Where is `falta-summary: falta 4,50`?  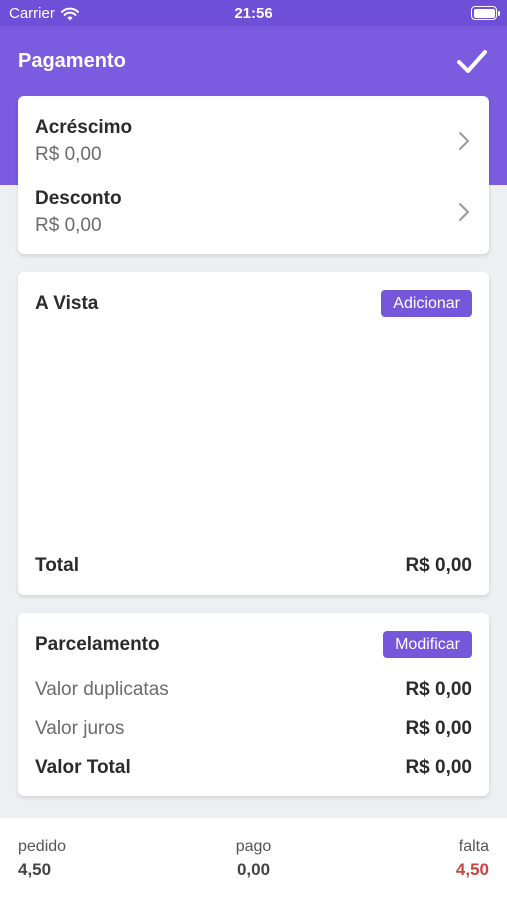 falta-summary: falta 4,50 is located at coordinates (472, 859).